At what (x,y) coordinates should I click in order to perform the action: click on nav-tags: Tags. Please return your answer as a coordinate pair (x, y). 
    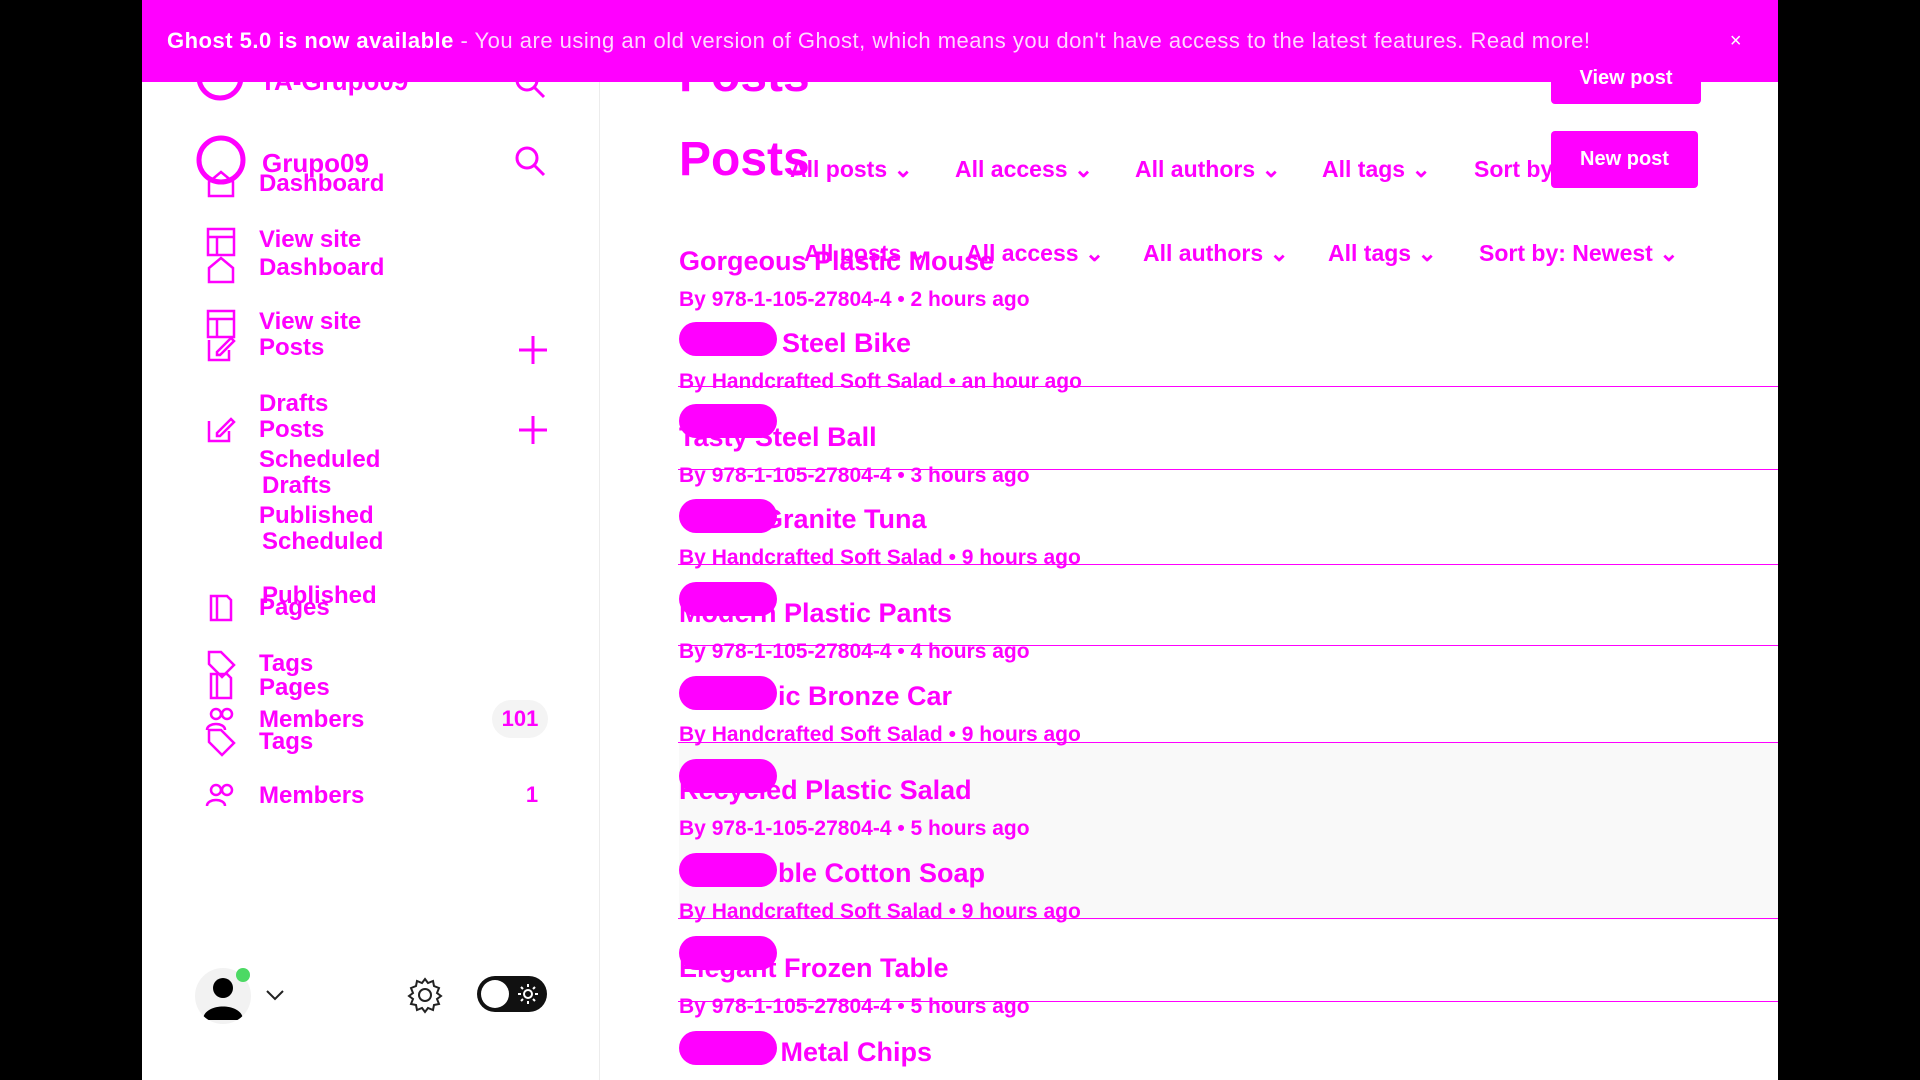
    Looking at the image, I should click on (286, 742).